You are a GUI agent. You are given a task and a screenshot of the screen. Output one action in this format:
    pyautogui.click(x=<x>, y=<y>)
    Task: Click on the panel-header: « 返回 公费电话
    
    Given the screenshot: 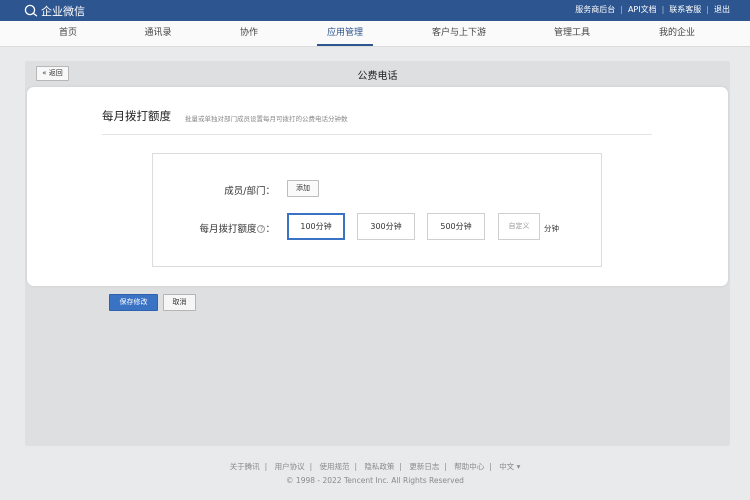 What is the action you would take?
    pyautogui.click(x=377, y=73)
    